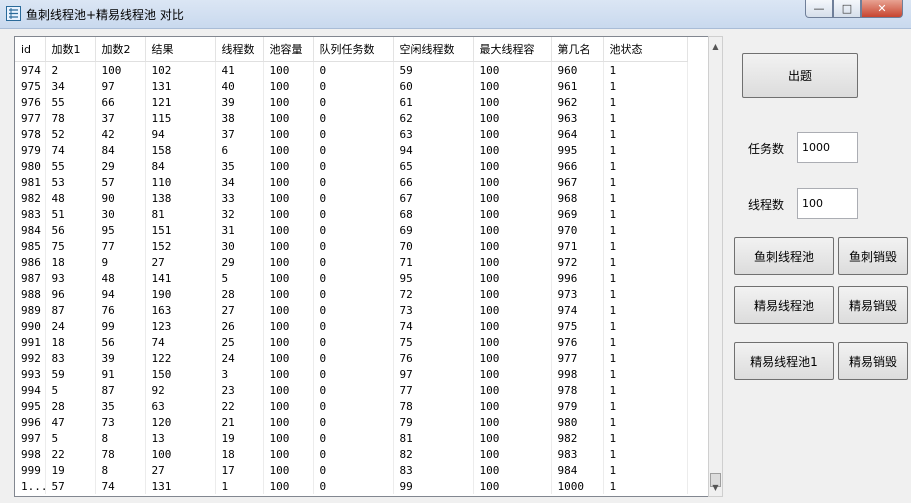 The height and width of the screenshot is (503, 911). I want to click on table-row: 988 96 94 190 28 100 0 72 100 973 1, so click(351, 294).